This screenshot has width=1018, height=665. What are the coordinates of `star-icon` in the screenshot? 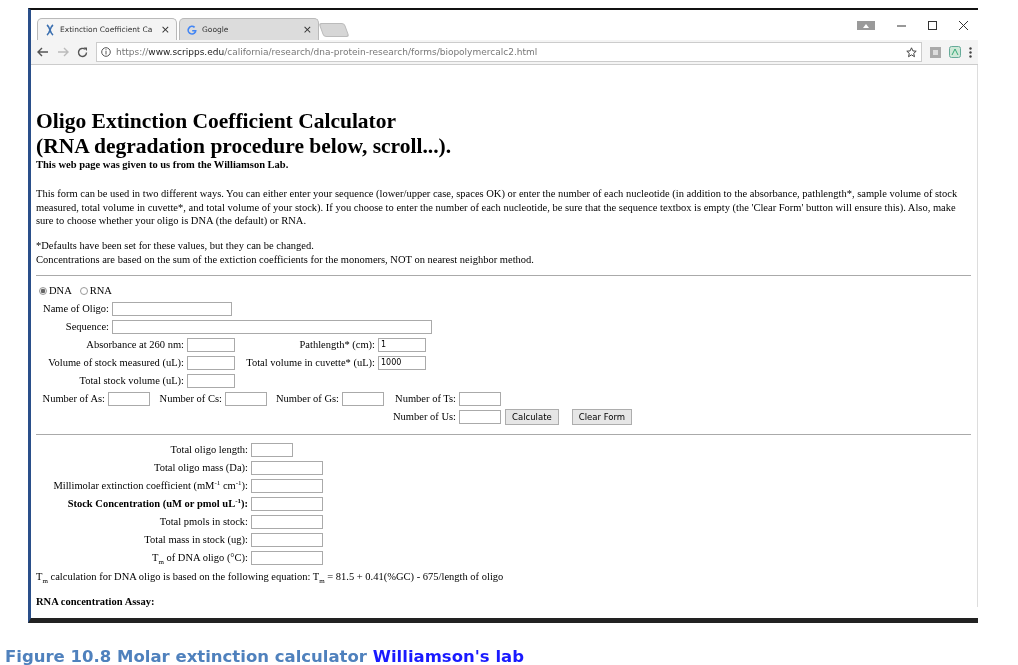 It's located at (911, 52).